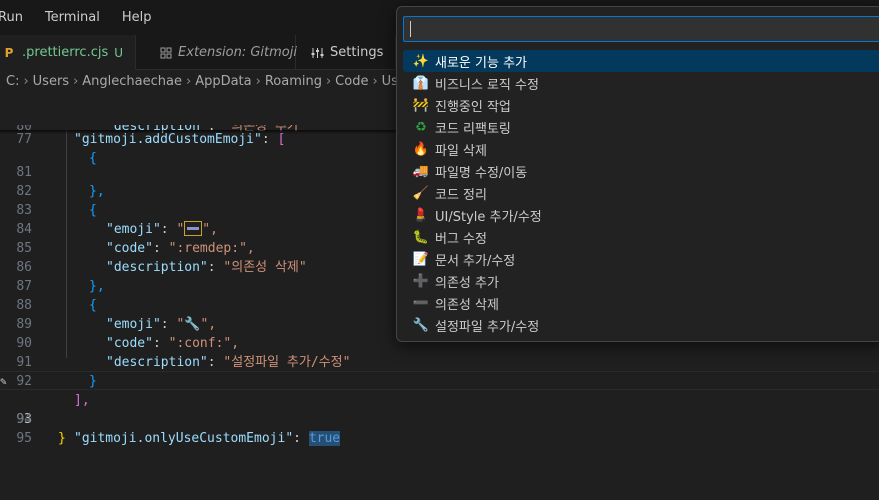 This screenshot has width=879, height=500. Describe the element at coordinates (421, 127) in the screenshot. I see `recycle-icon: ♻` at that location.